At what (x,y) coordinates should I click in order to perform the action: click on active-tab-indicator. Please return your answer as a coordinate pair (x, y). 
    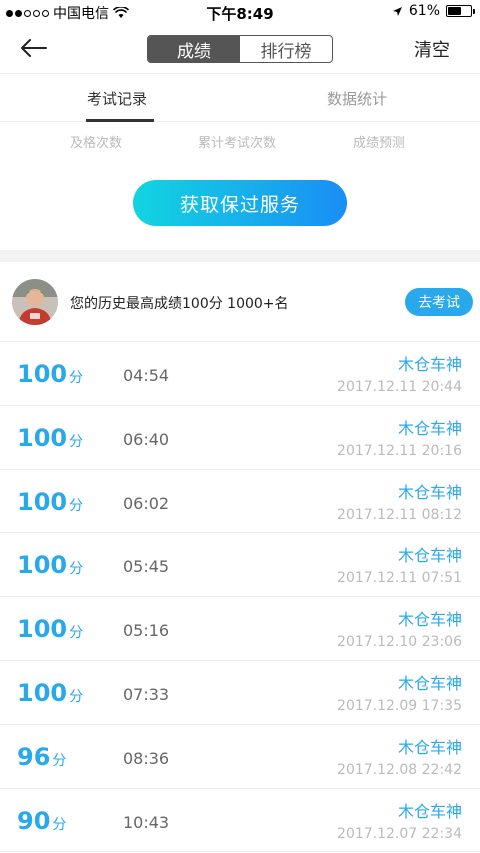
    Looking at the image, I should click on (120, 120).